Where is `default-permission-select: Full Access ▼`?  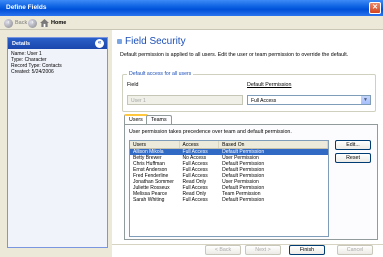 default-permission-select: Full Access ▼ is located at coordinates (309, 100).